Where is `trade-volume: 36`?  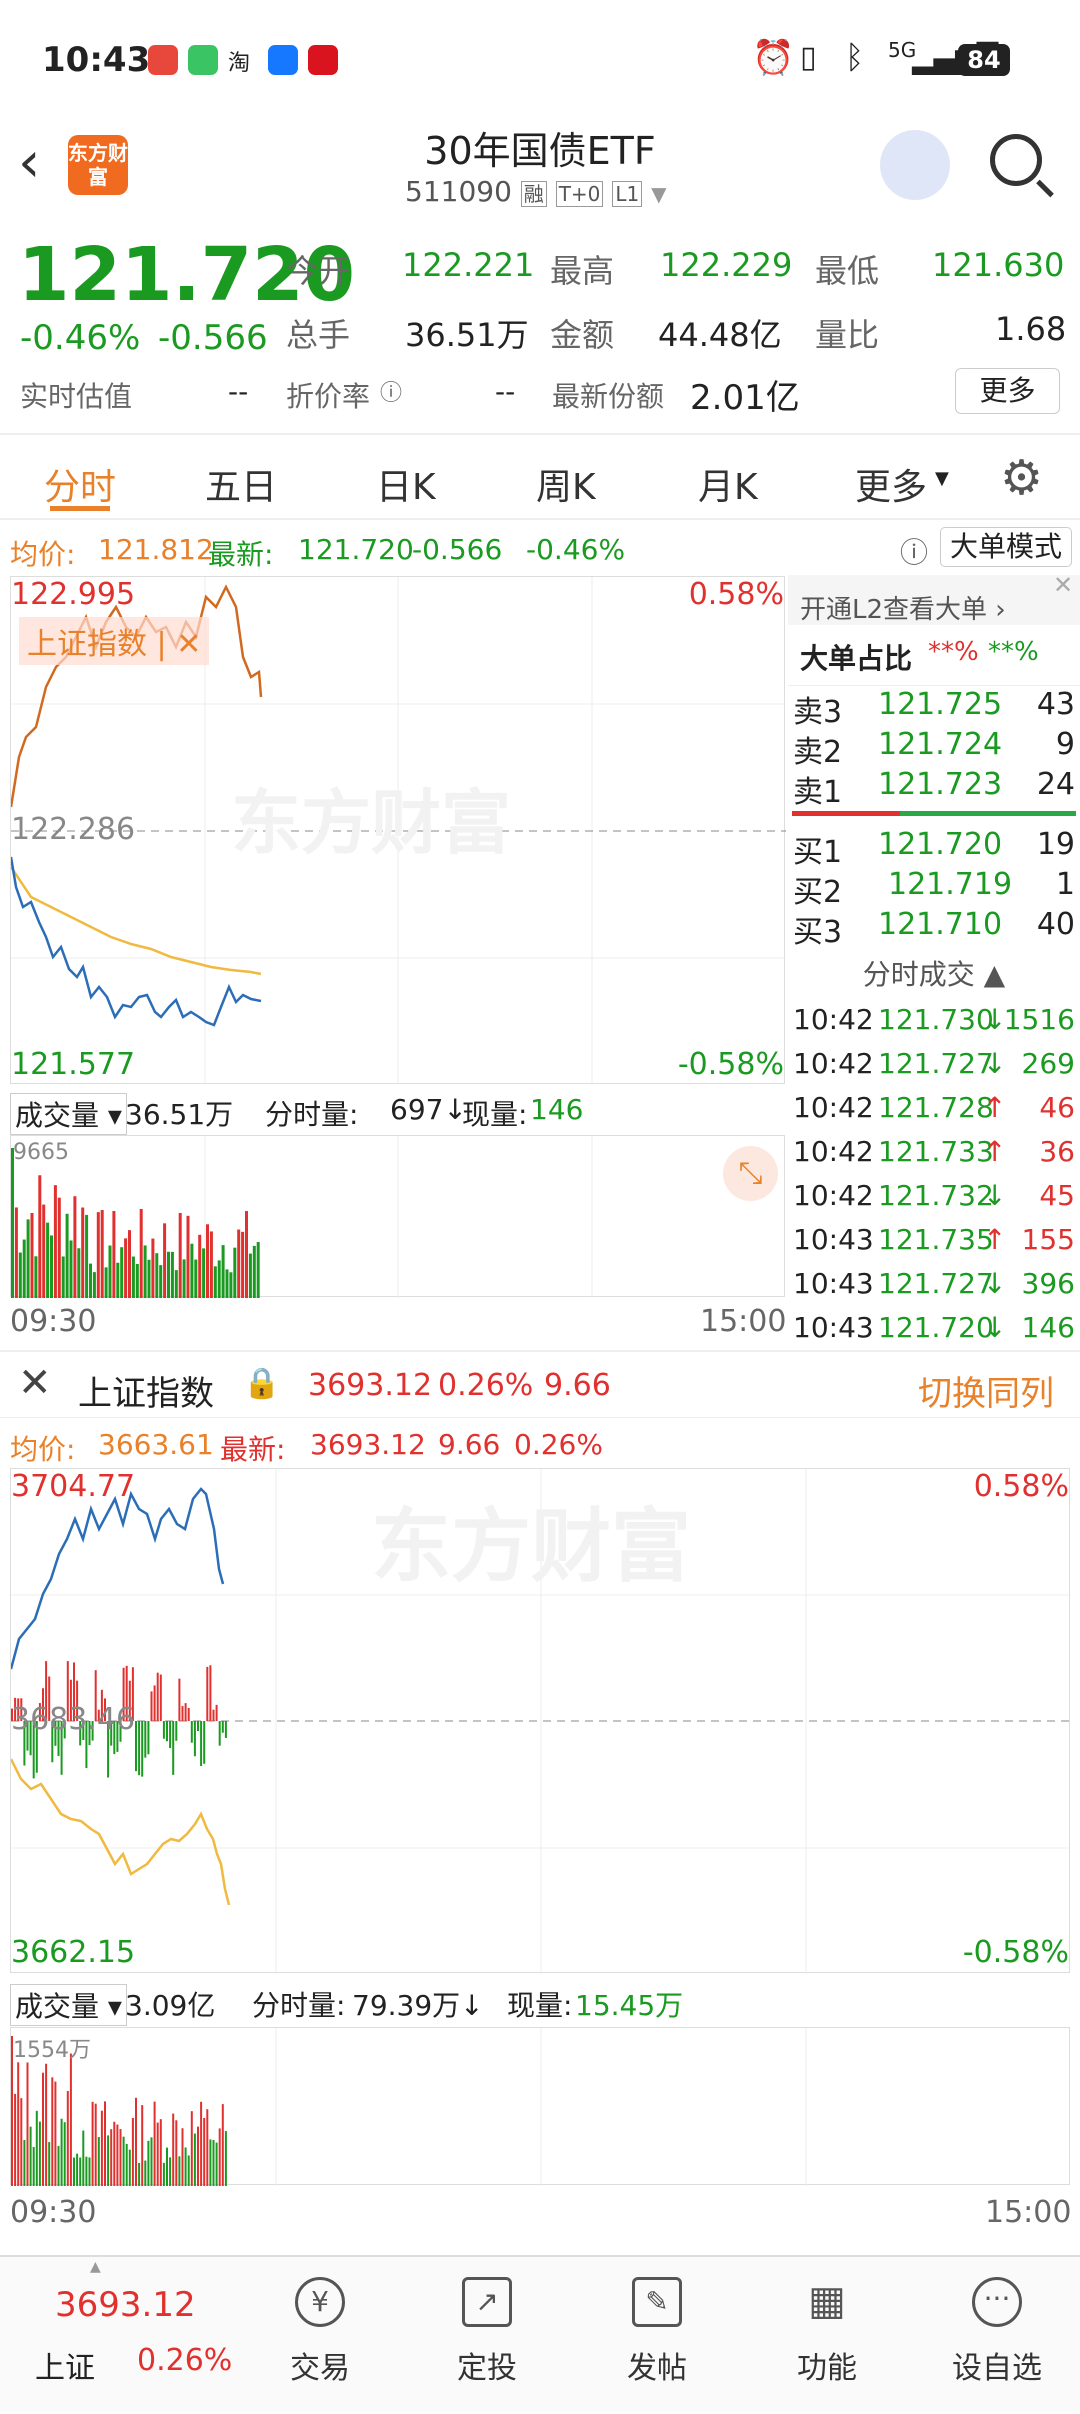
trade-volume: 36 is located at coordinates (1057, 1151).